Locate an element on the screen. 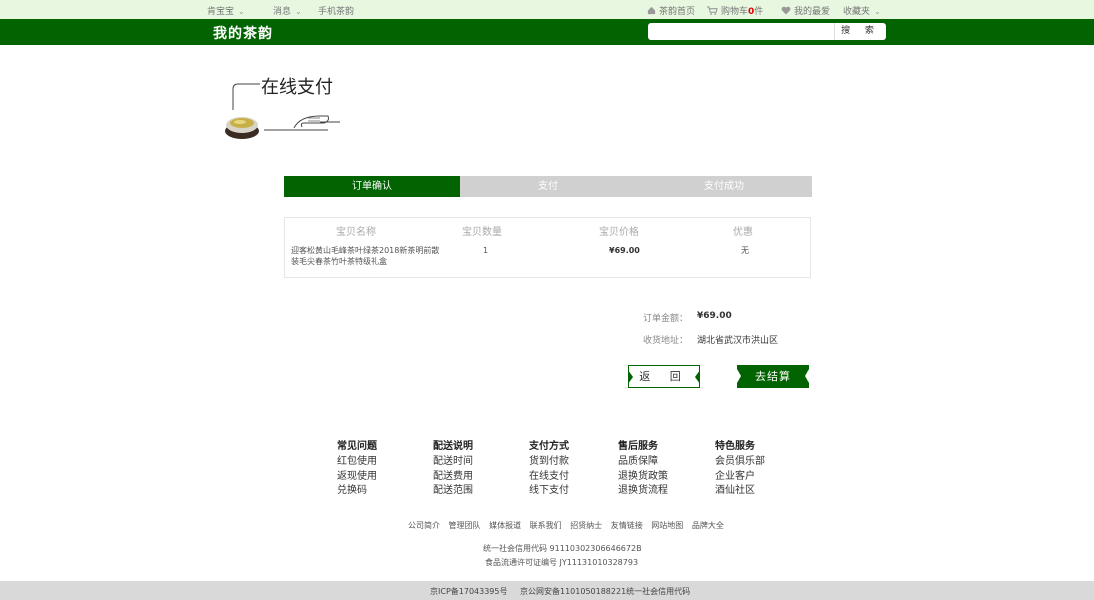  messages-label: 消息 is located at coordinates (282, 12).